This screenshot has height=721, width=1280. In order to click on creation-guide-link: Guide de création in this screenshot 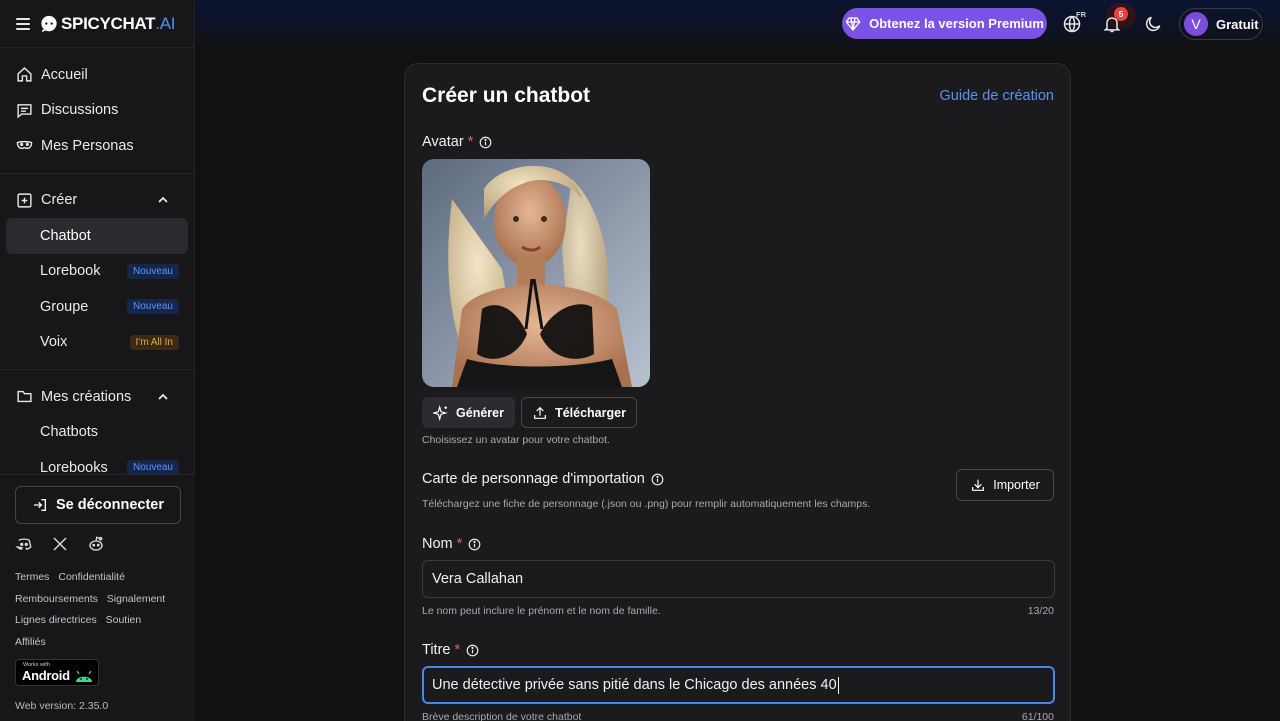, I will do `click(997, 96)`.